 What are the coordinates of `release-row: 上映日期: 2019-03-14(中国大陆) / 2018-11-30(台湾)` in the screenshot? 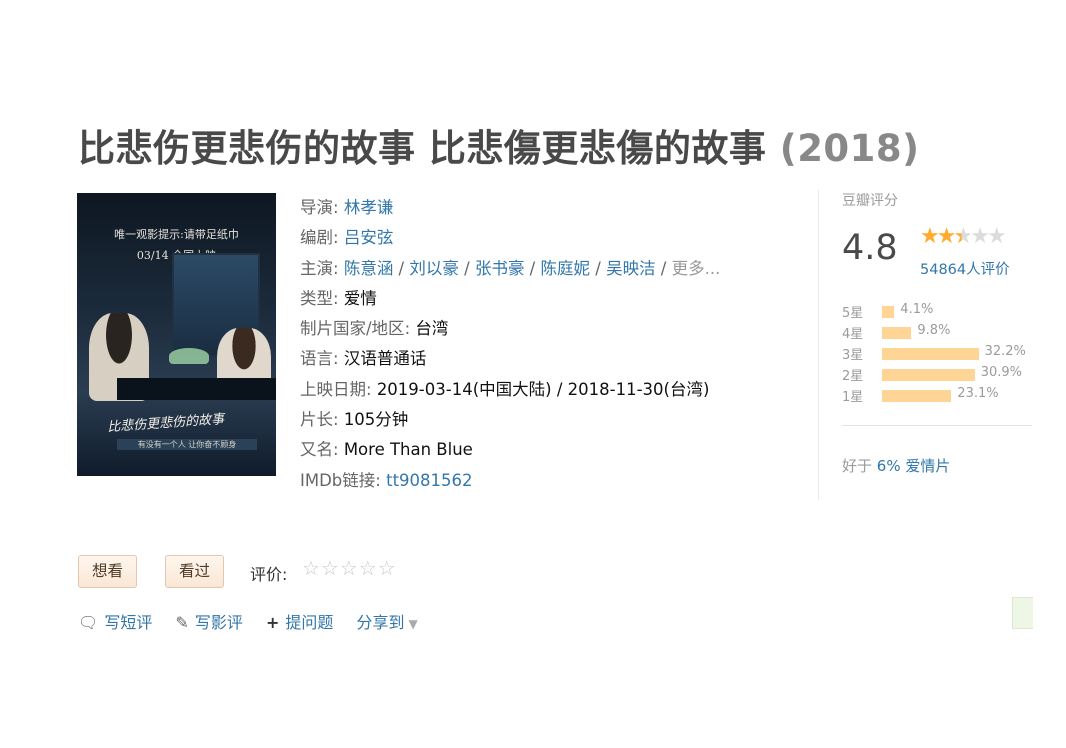 It's located at (505, 389).